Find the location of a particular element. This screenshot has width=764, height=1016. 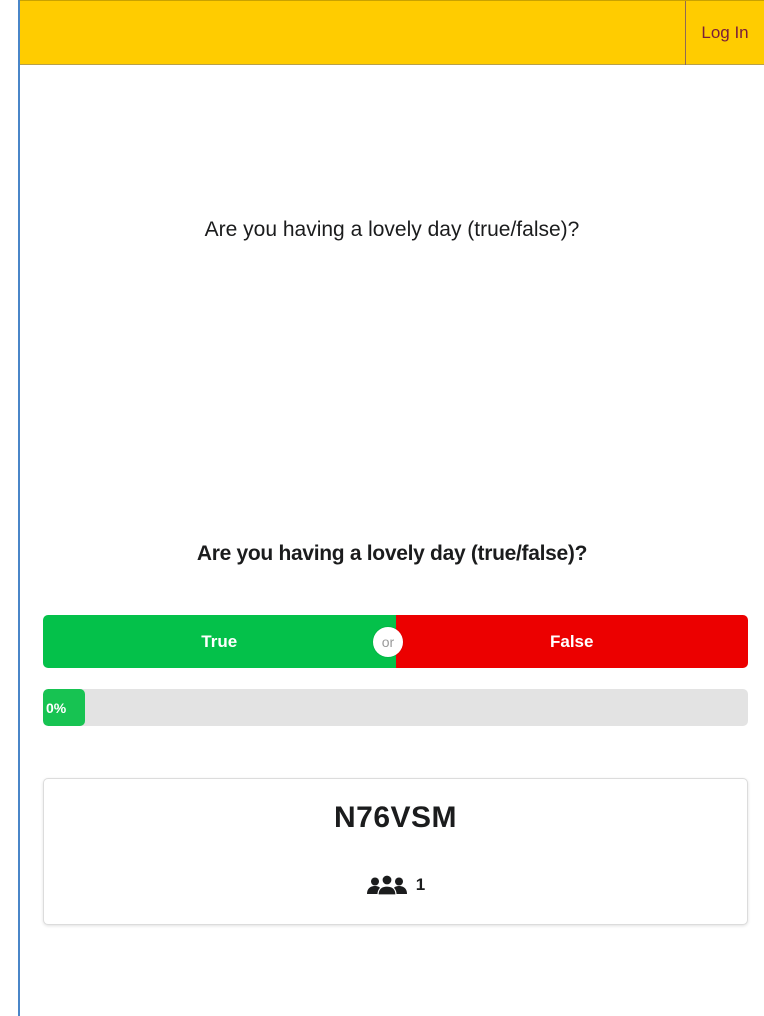

progress-label: 0% is located at coordinates (56, 707).